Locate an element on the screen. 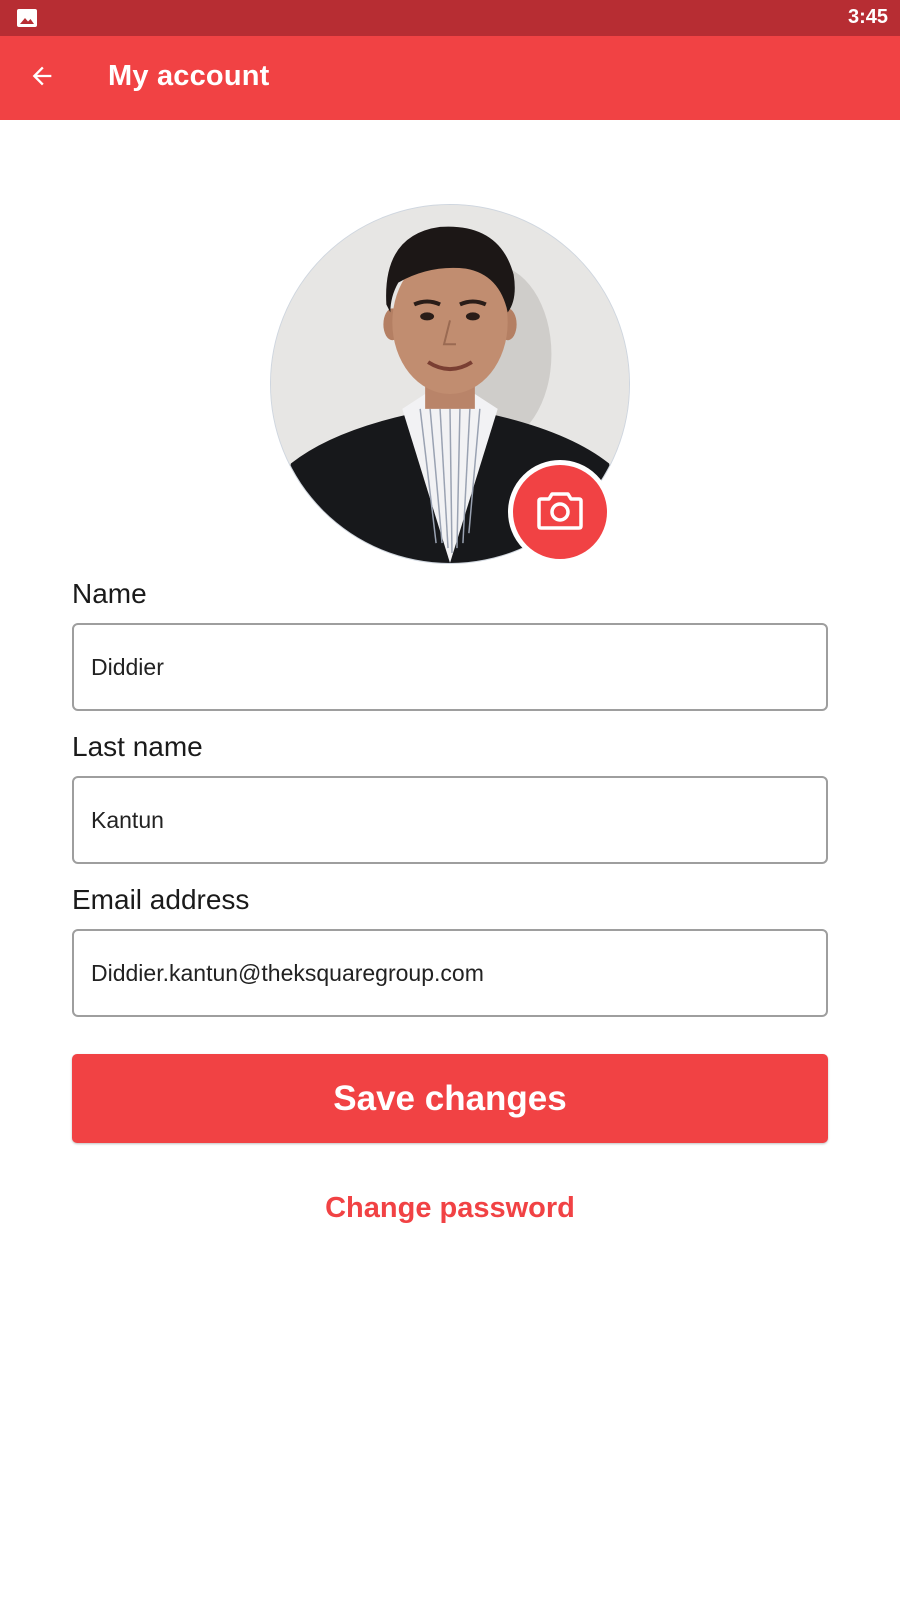 The width and height of the screenshot is (900, 1600). save-changes-button: Save changes is located at coordinates (450, 1098).